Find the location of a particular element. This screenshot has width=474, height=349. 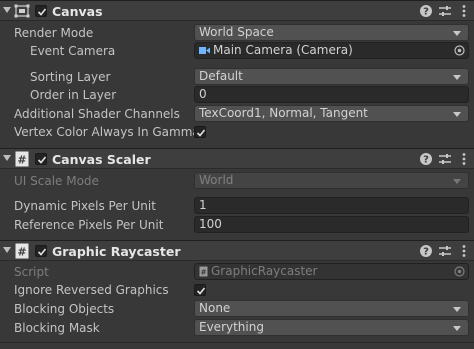

canvas-icon is located at coordinates (22, 11).